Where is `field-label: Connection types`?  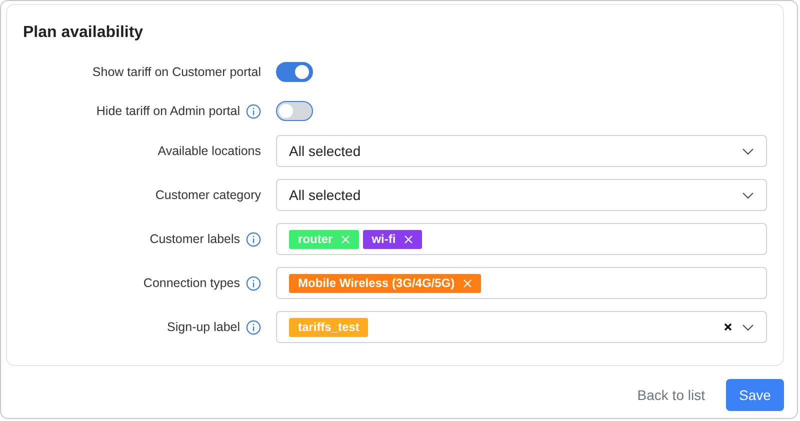 field-label: Connection types is located at coordinates (191, 283).